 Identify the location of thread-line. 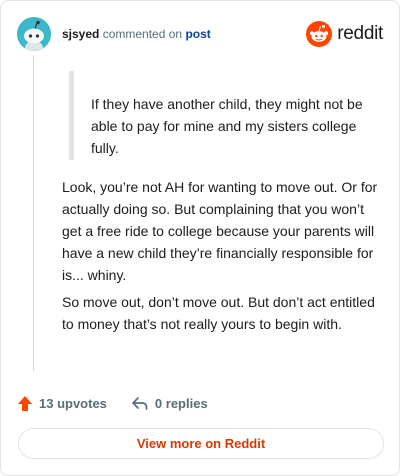
(33, 213).